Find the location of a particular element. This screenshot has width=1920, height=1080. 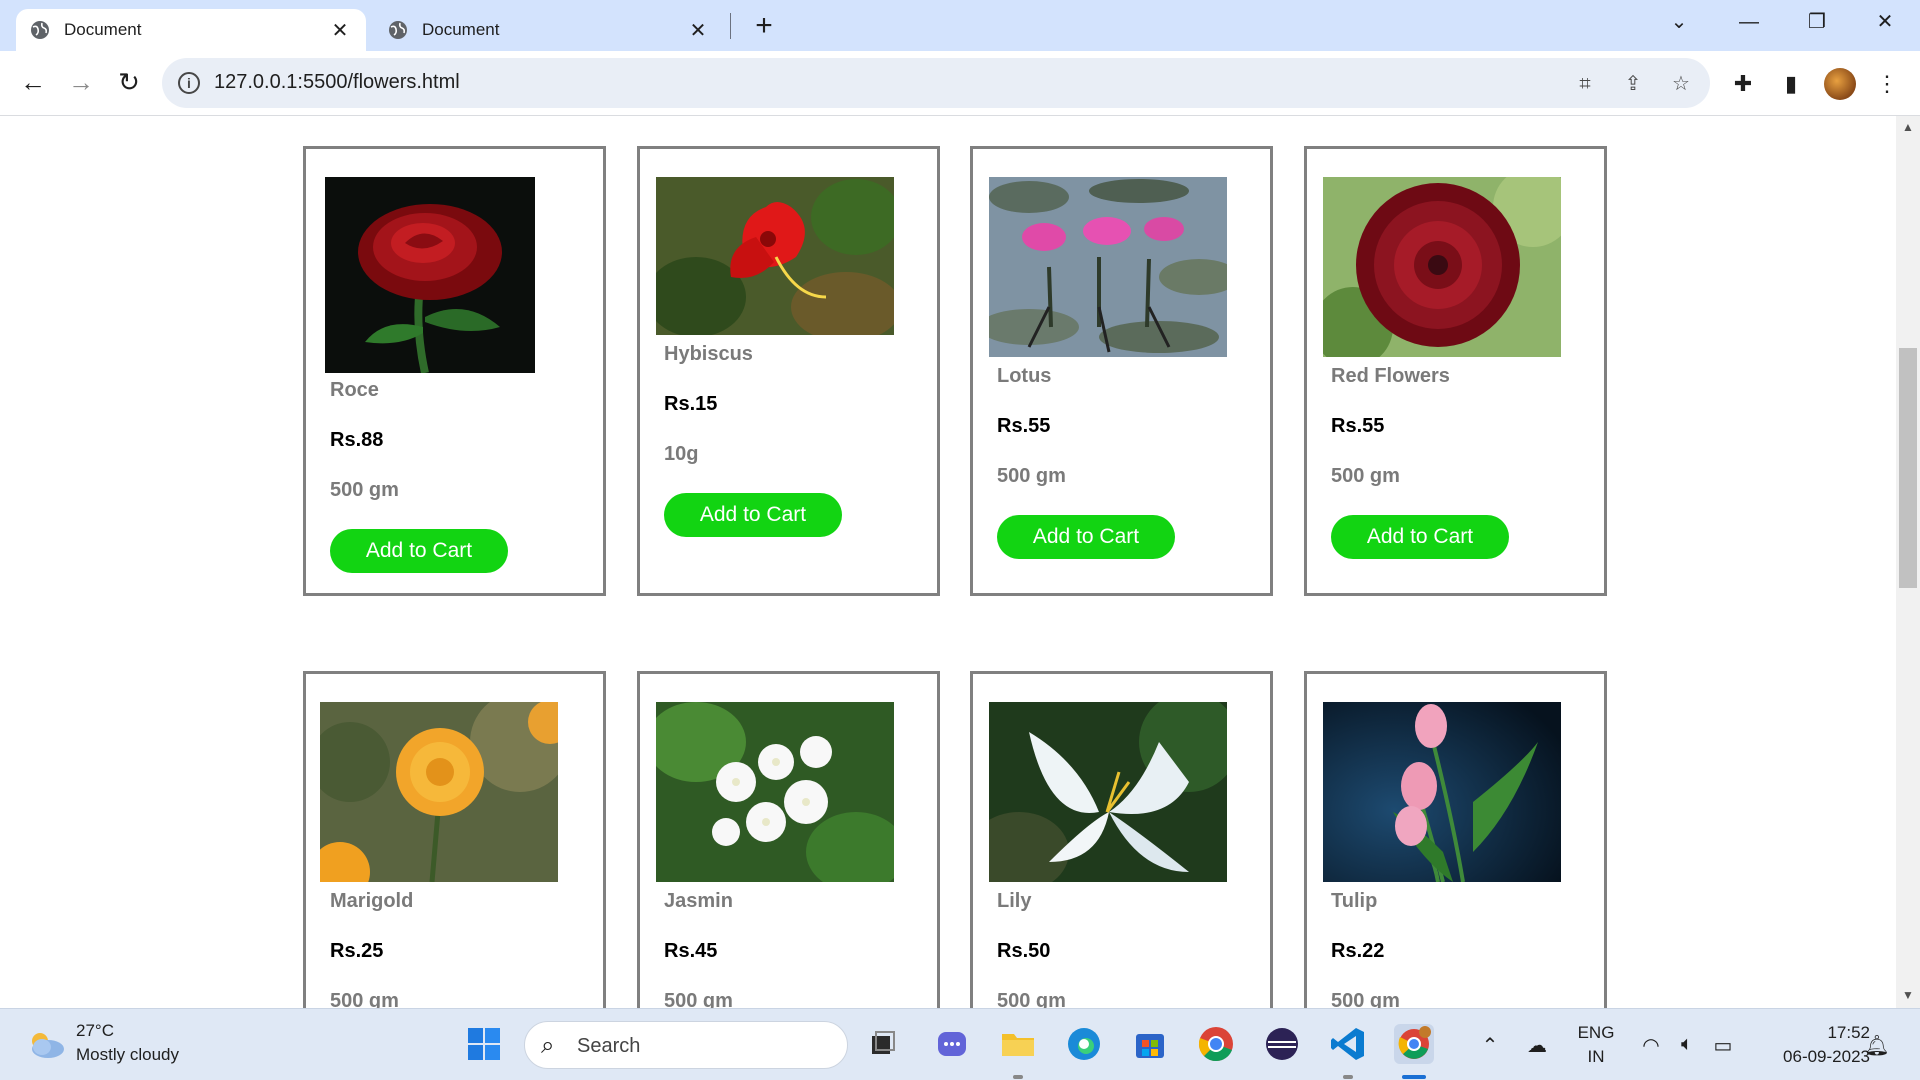

product-name: Jasmin is located at coordinates (698, 901).